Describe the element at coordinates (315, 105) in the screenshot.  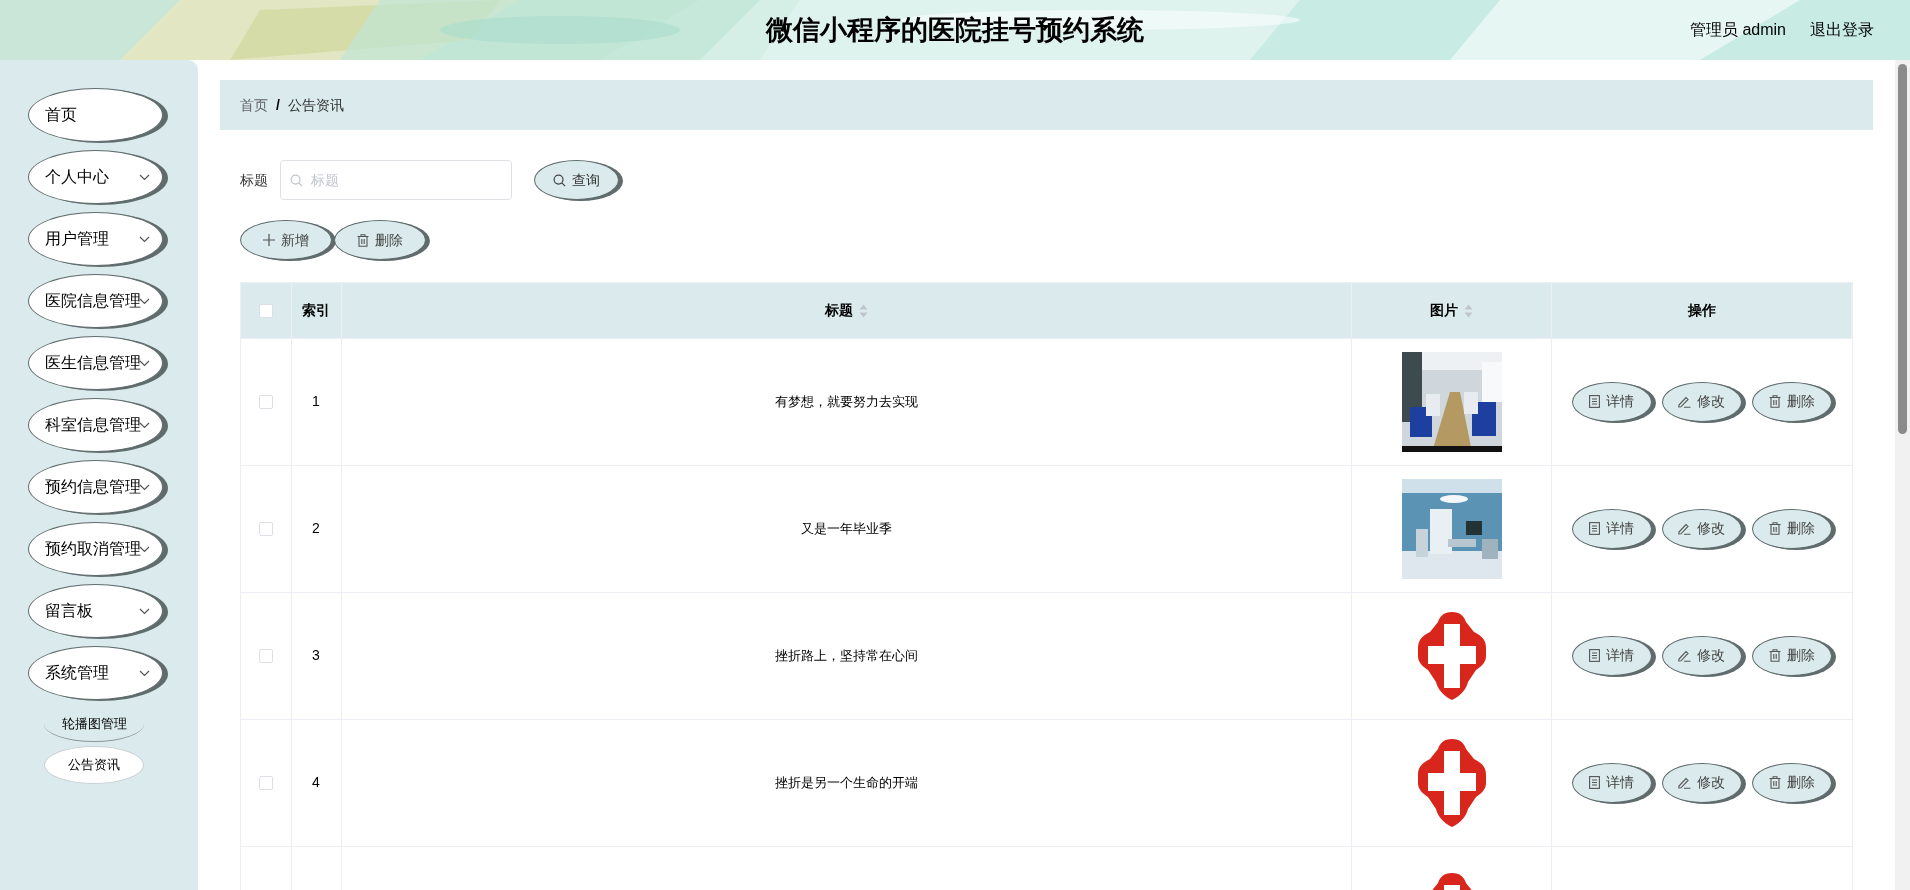
I see `breadcrumb-current: 公告资讯` at that location.